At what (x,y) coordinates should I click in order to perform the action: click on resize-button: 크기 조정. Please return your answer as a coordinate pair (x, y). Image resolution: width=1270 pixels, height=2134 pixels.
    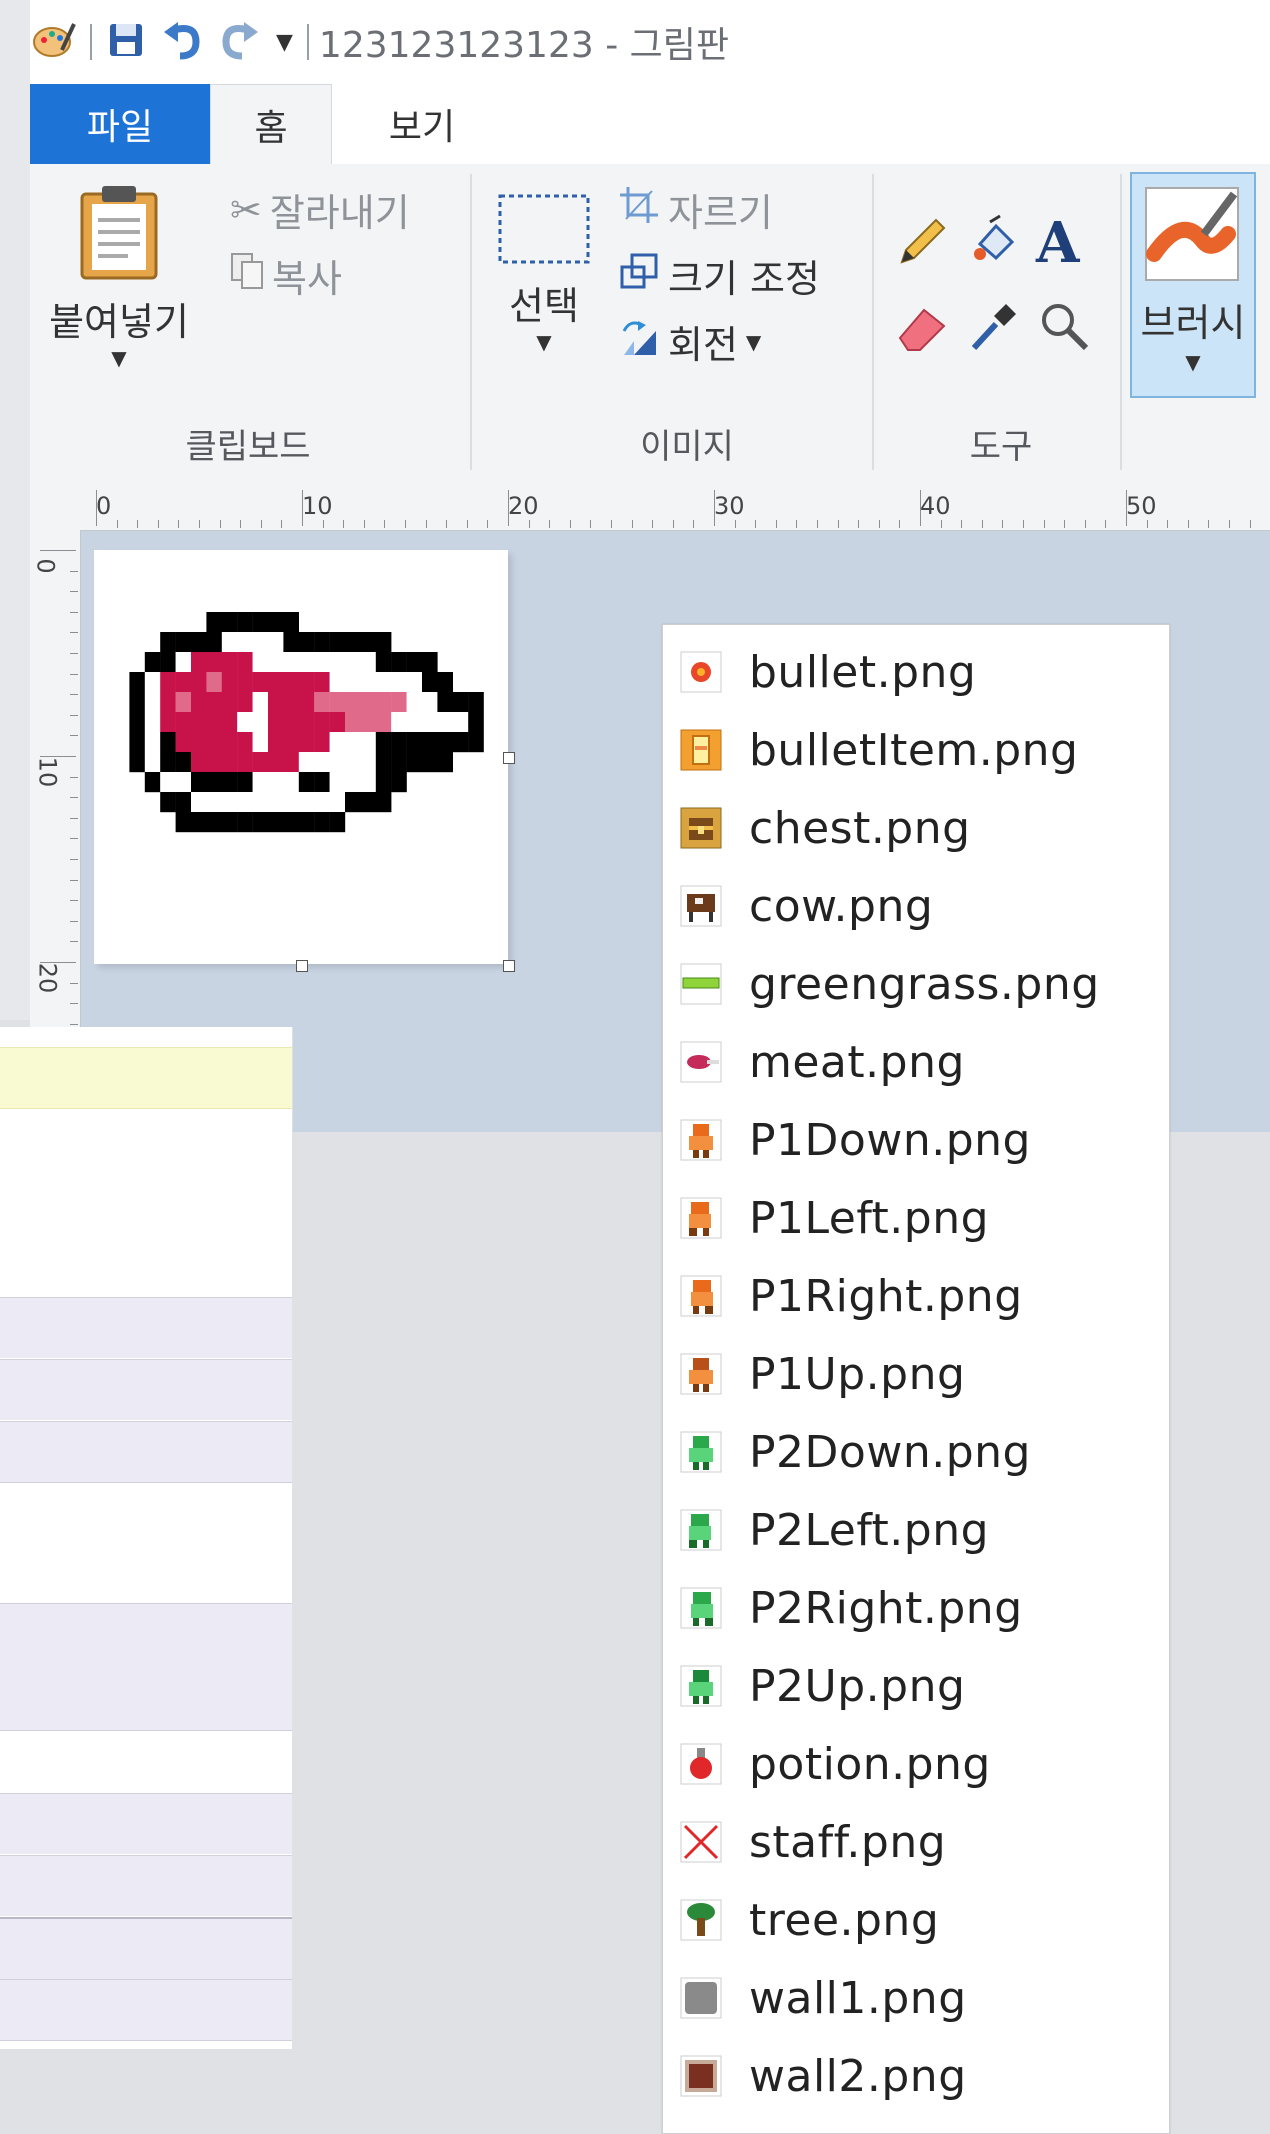
    Looking at the image, I should click on (719, 275).